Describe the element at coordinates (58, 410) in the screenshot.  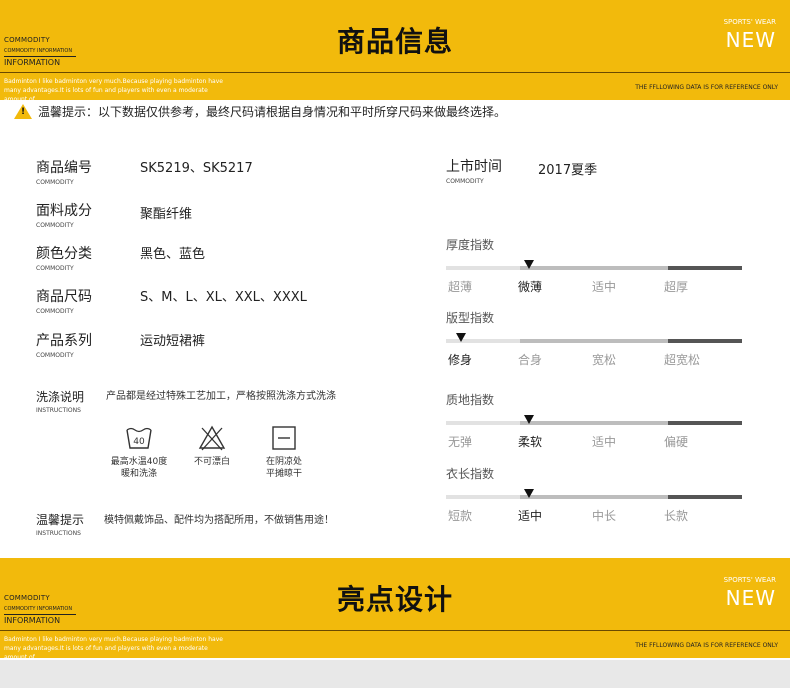
I see `wash-label-en: INSTRUCTIONS` at that location.